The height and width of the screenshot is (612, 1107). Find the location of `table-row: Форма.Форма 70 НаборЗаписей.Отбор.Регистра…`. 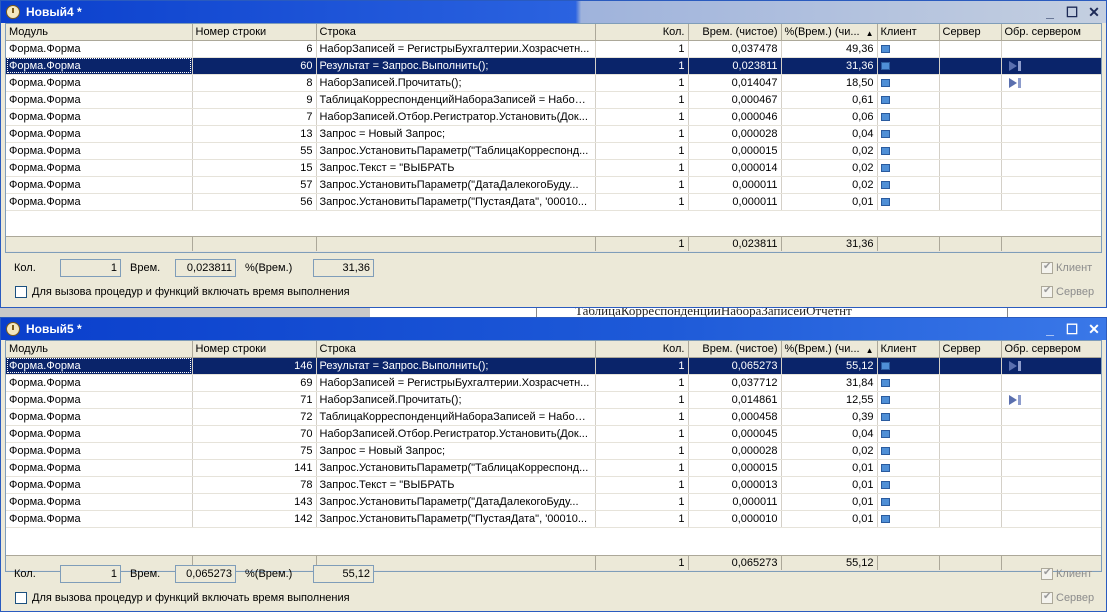

table-row: Форма.Форма 70 НаборЗаписей.Отбор.Регистра… is located at coordinates (553, 434).